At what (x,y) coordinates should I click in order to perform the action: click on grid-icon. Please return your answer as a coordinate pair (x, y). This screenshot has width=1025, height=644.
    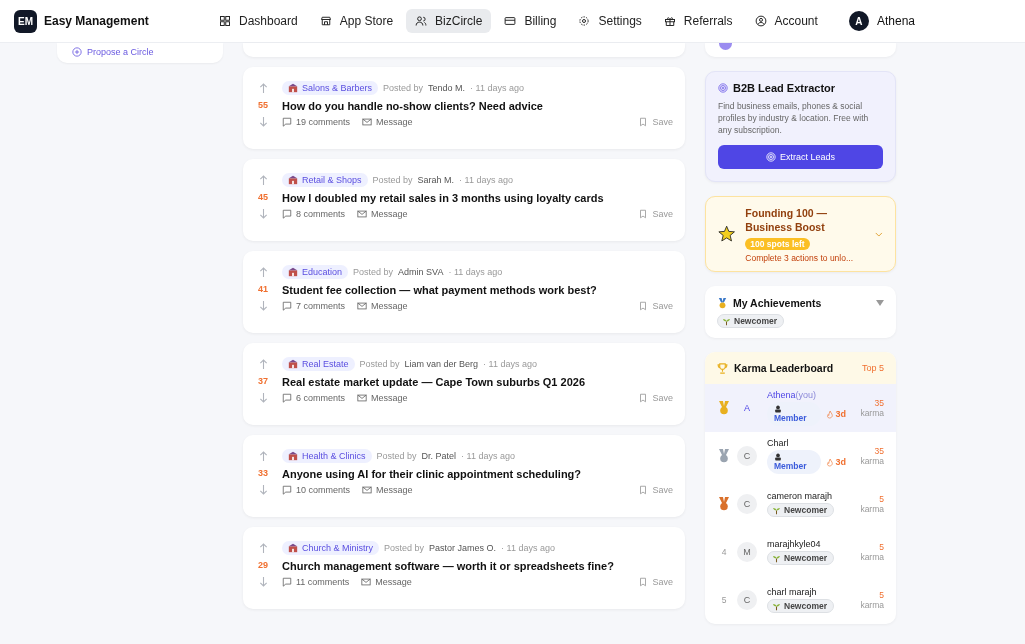
    Looking at the image, I should click on (225, 21).